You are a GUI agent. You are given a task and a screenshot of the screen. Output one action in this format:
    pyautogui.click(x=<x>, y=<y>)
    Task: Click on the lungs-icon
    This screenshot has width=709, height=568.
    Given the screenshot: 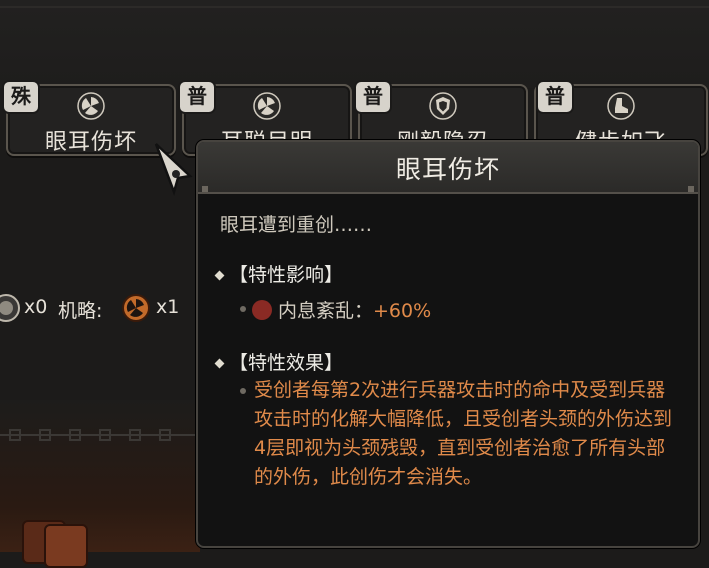 What is the action you would take?
    pyautogui.click(x=262, y=310)
    